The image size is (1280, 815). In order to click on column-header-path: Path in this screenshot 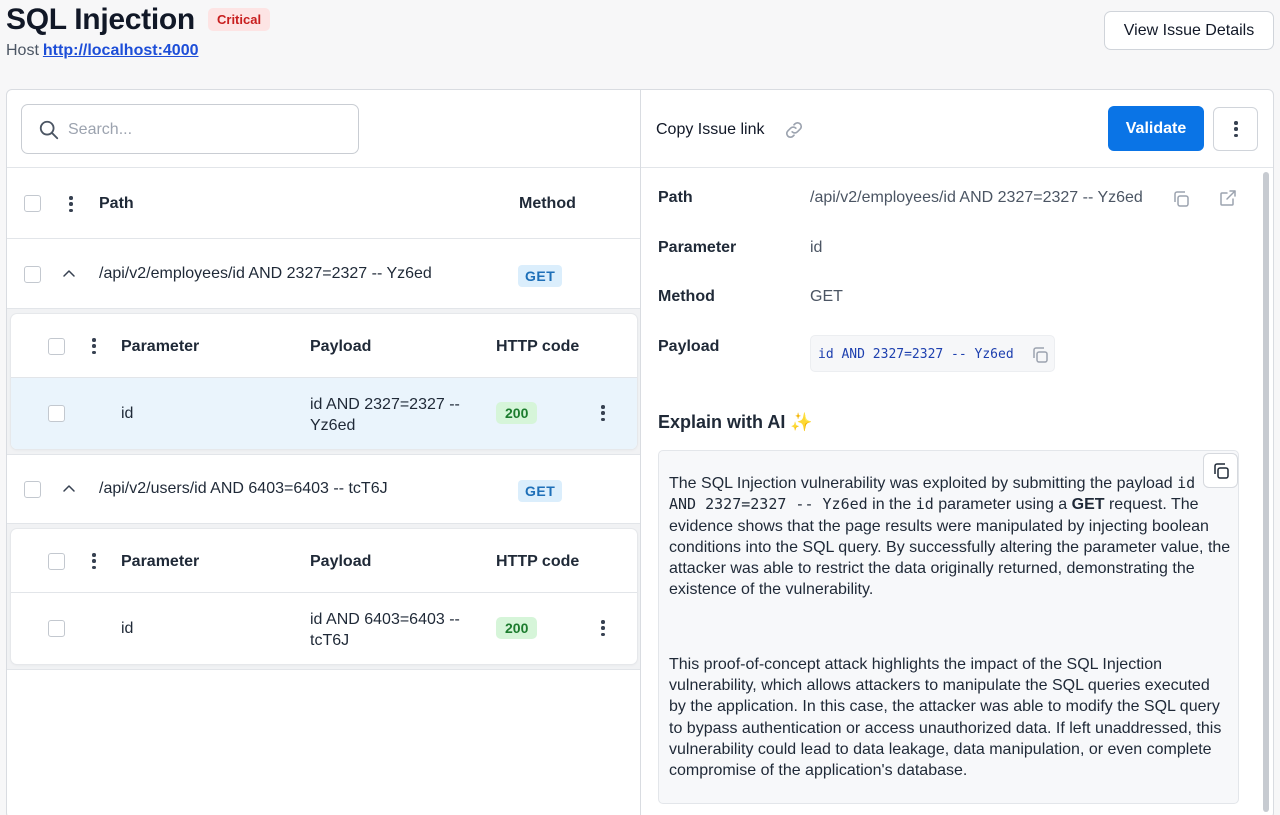, I will do `click(116, 204)`.